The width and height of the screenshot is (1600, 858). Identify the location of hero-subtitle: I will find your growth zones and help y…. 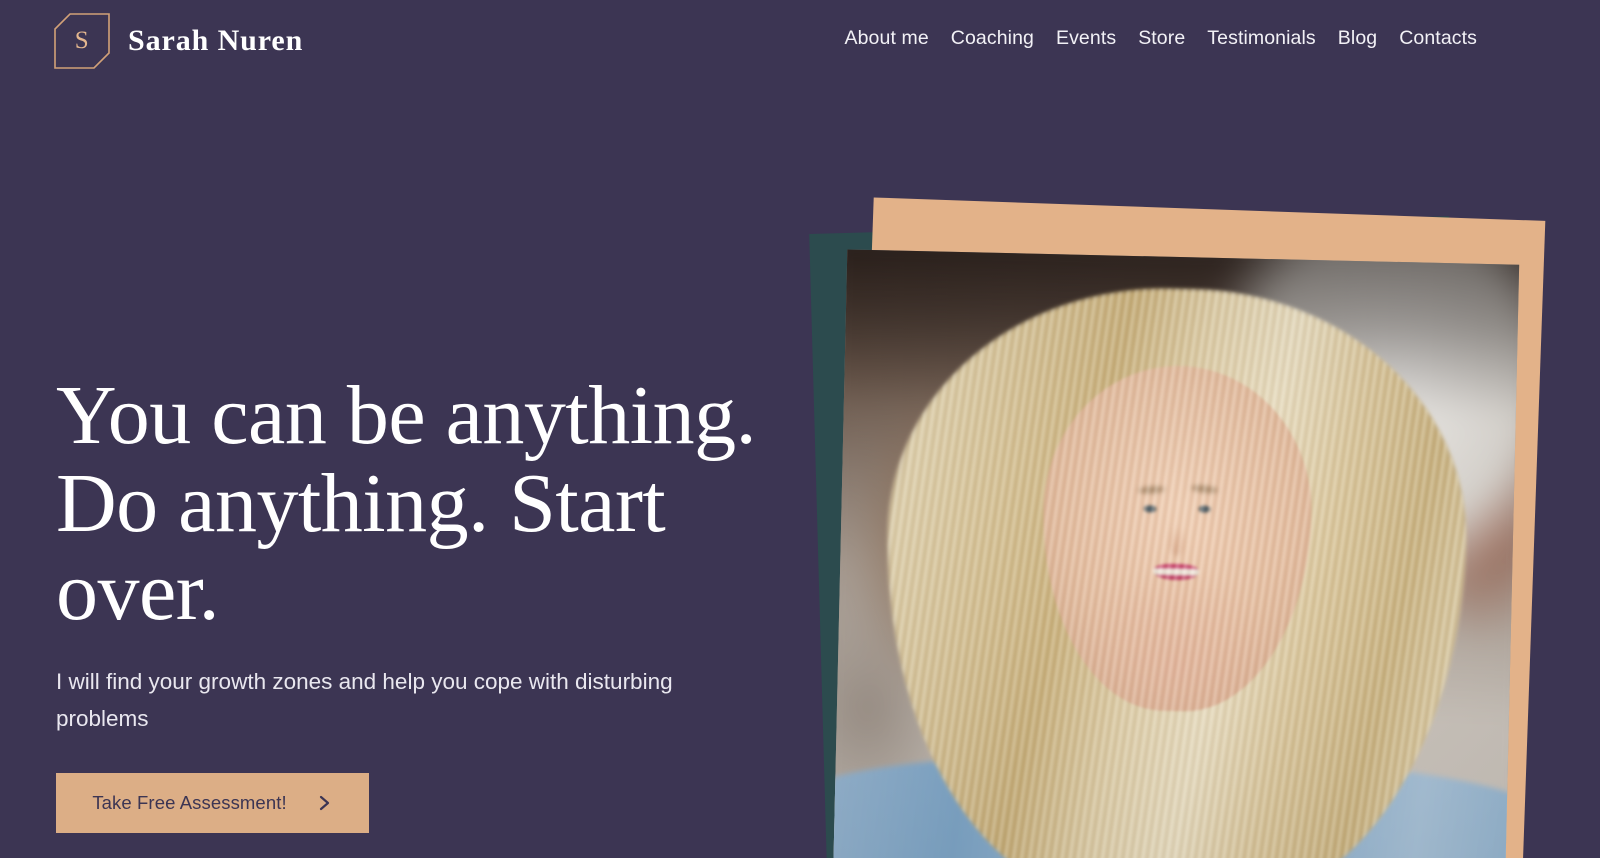
(364, 700).